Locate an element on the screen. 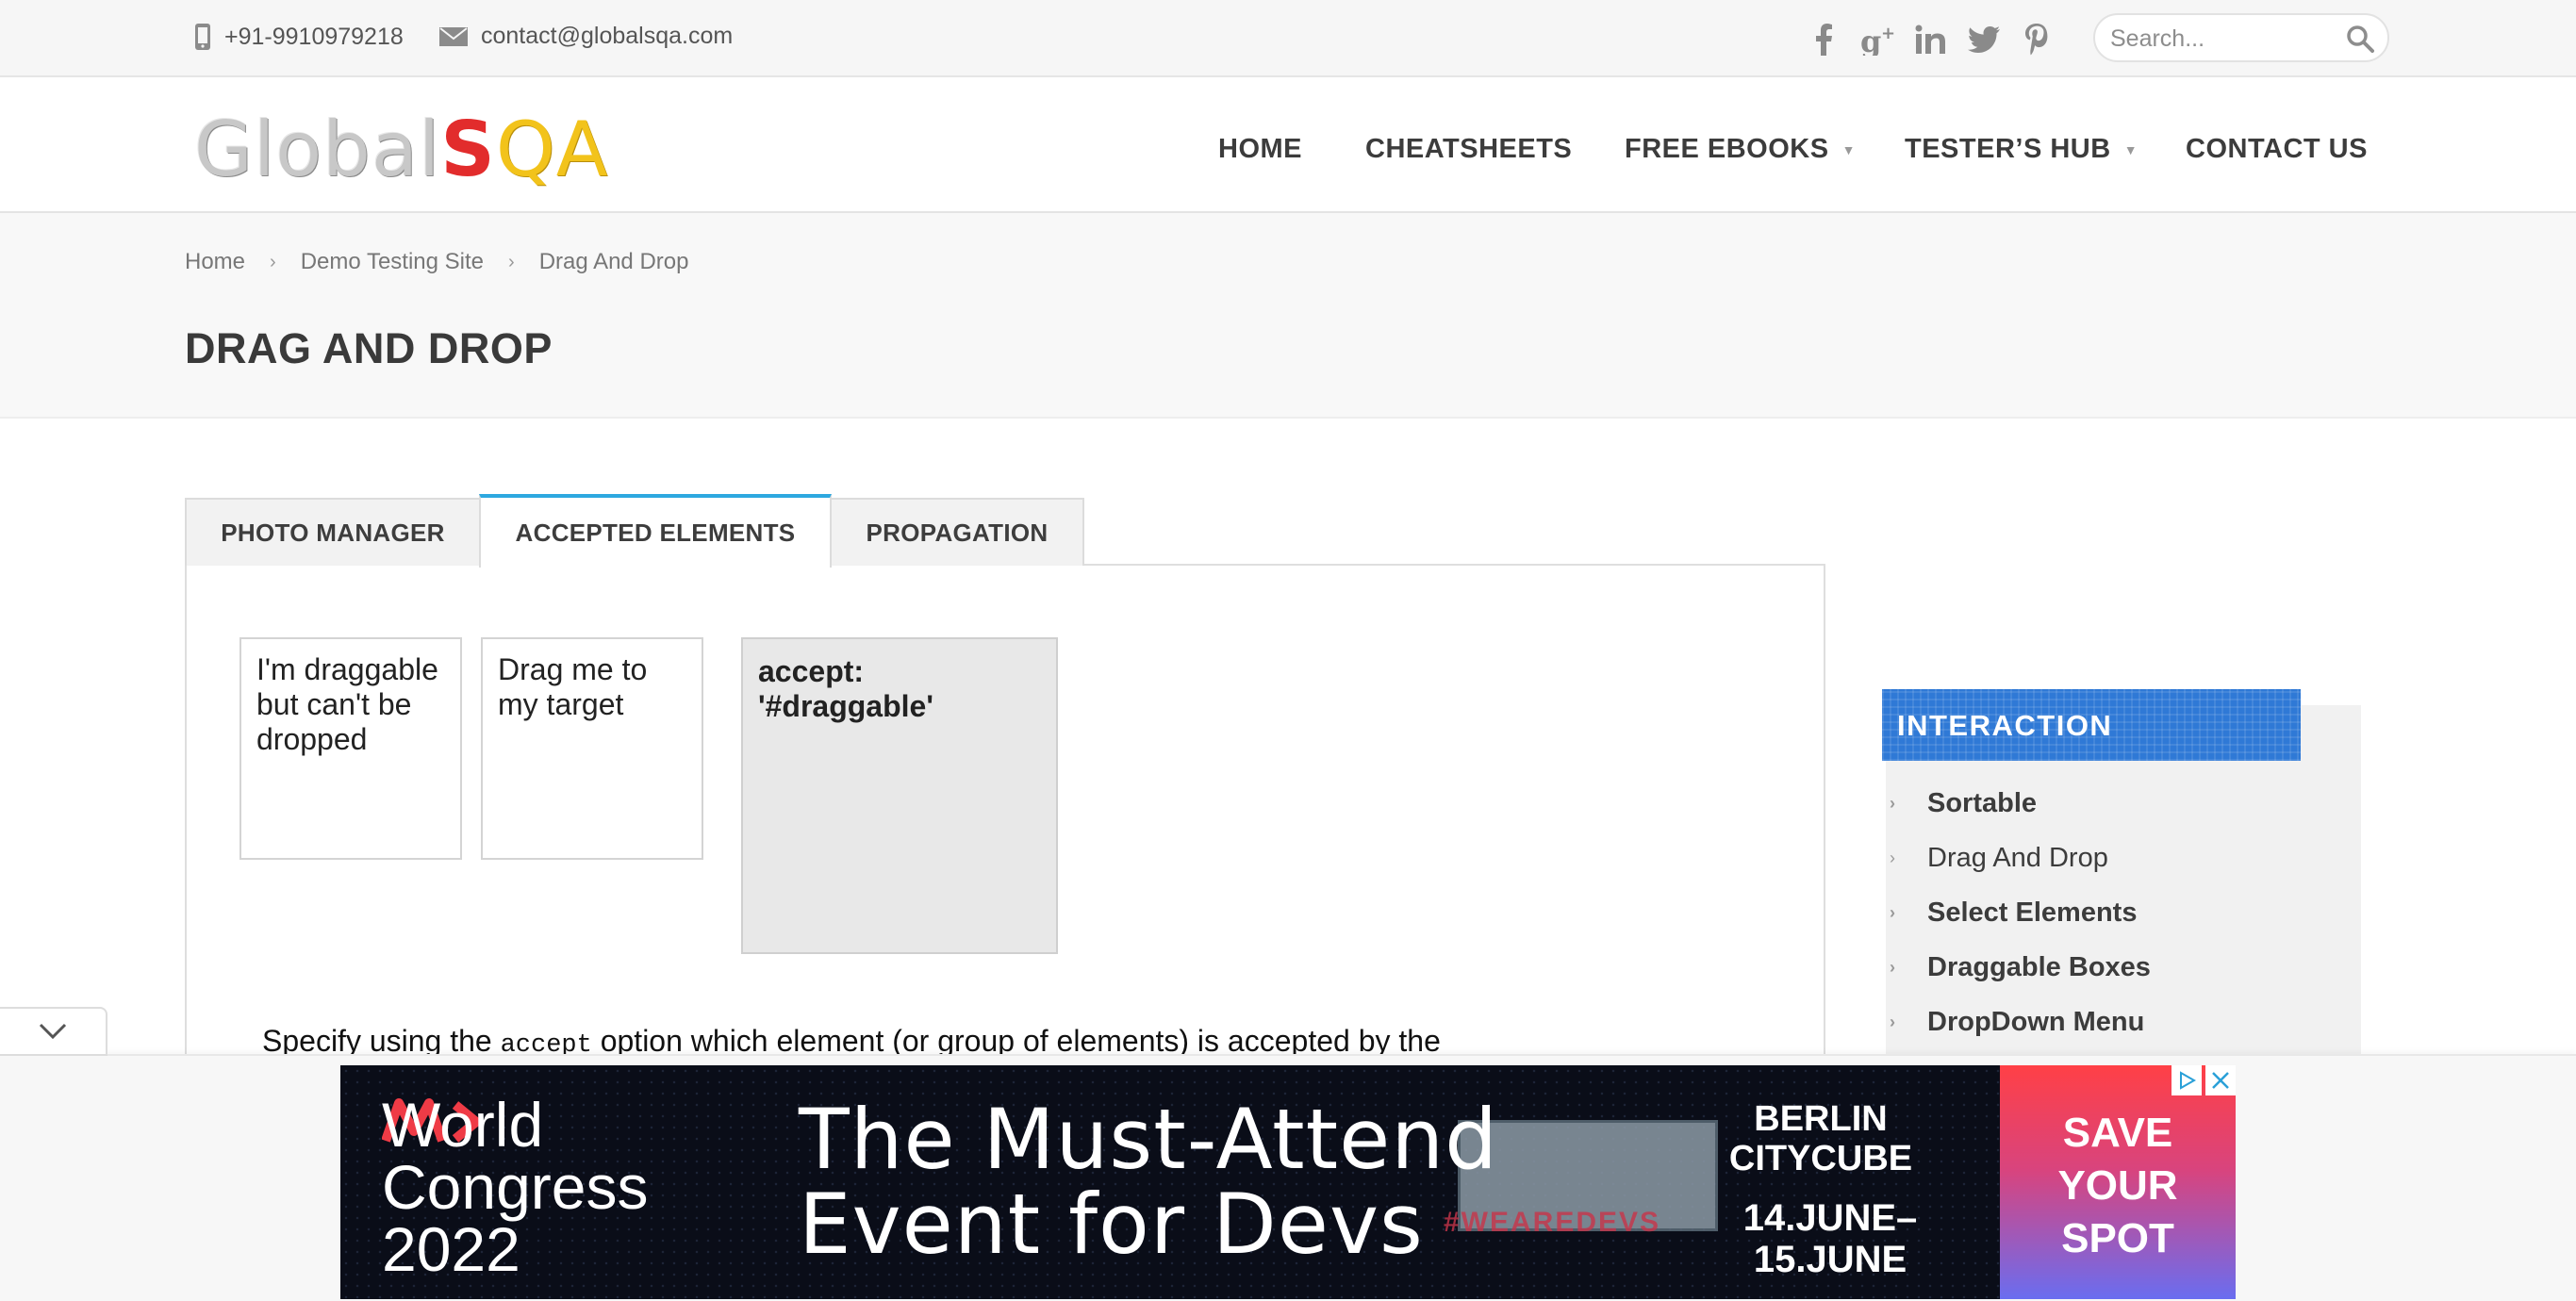  nav-cheatsheets-label: CHEATSHEETS is located at coordinates (1469, 149).